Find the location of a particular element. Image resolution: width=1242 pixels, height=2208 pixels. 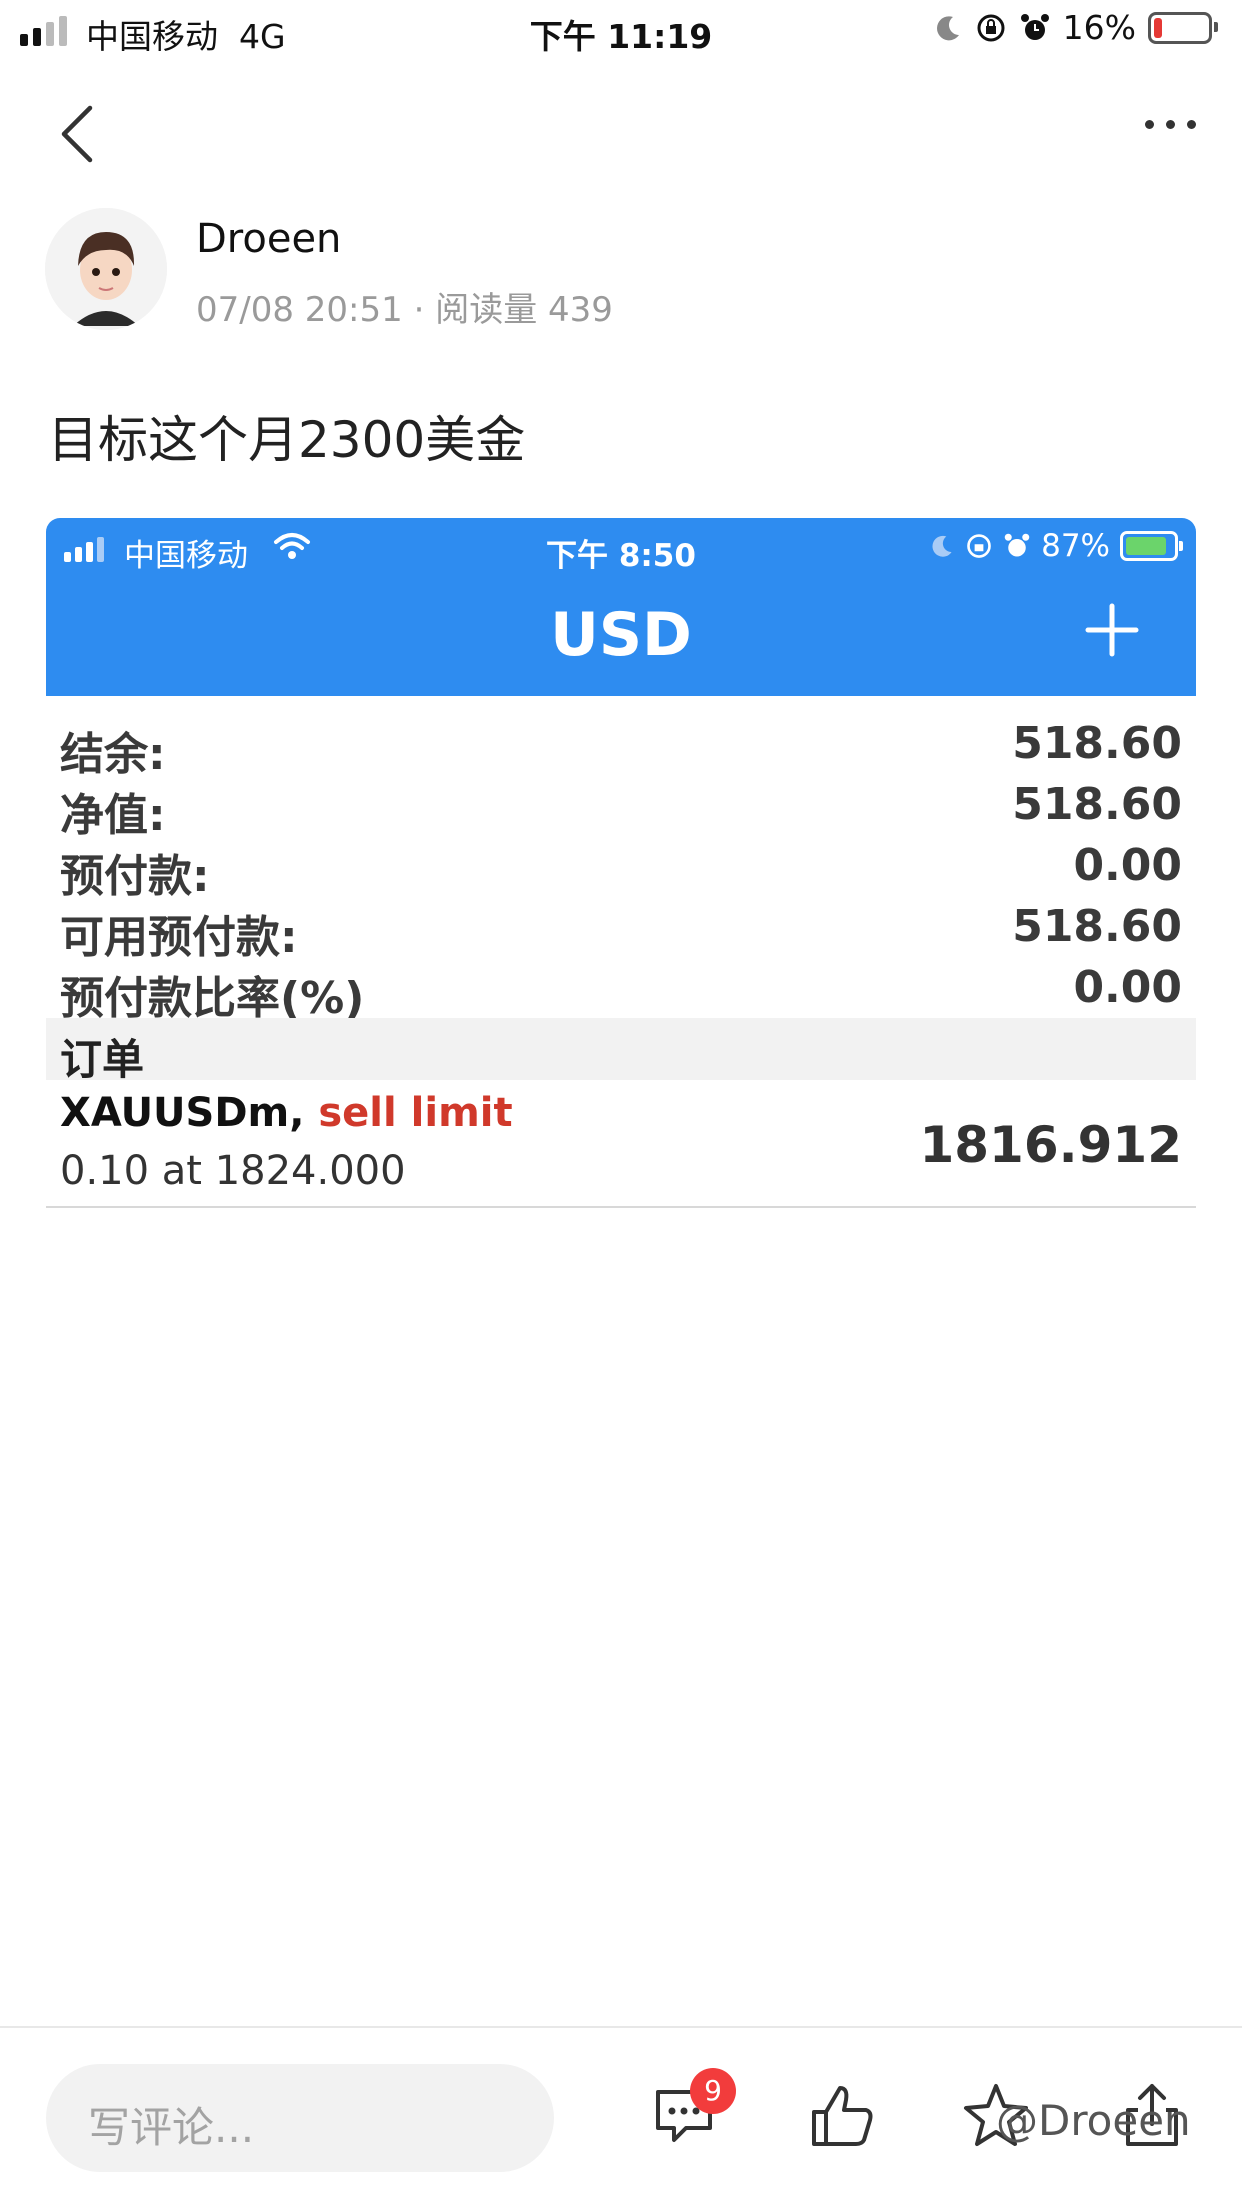

orders-section-header: 订单 is located at coordinates (621, 1051).